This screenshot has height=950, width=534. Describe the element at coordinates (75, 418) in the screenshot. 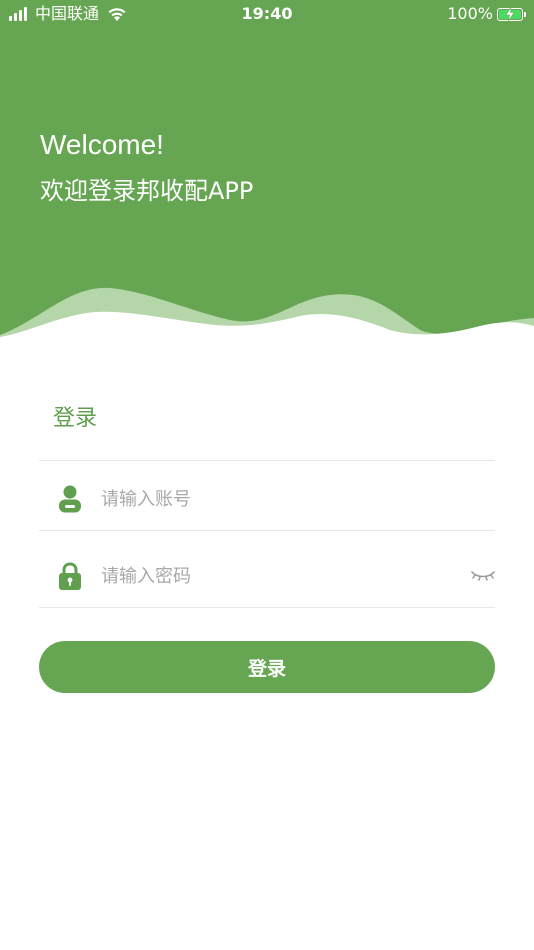

I see `form-title: 登录` at that location.